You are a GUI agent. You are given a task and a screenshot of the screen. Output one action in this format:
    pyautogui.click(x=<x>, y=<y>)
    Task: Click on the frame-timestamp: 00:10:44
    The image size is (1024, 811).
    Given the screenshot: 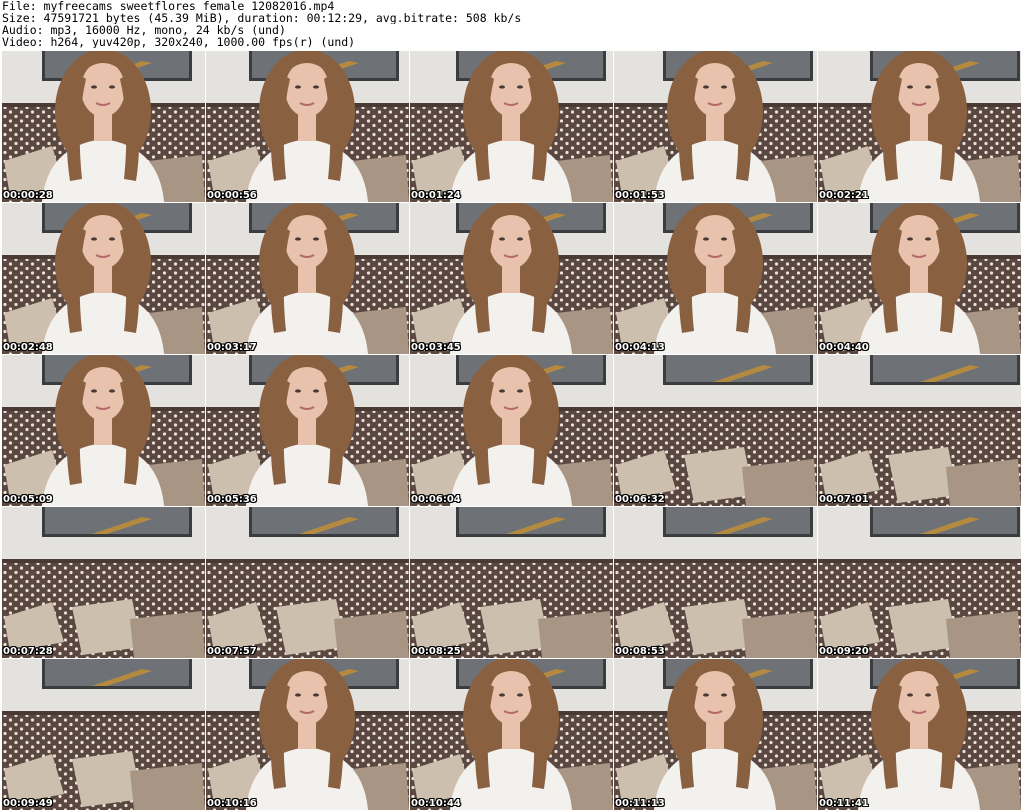 What is the action you would take?
    pyautogui.click(x=436, y=803)
    